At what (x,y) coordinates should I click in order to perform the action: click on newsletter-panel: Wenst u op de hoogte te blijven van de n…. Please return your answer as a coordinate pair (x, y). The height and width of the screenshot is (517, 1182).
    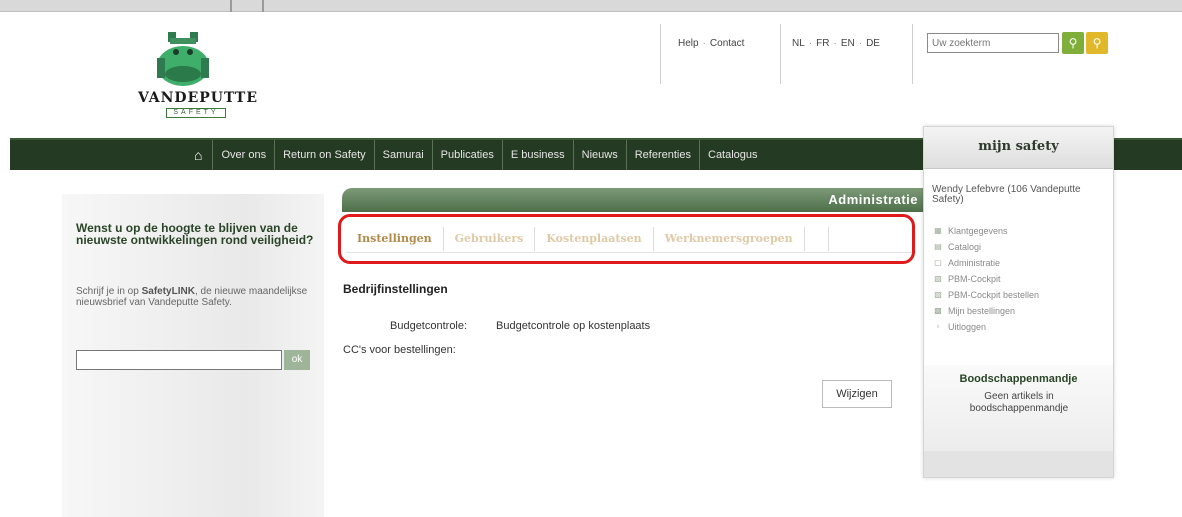
    Looking at the image, I should click on (193, 355).